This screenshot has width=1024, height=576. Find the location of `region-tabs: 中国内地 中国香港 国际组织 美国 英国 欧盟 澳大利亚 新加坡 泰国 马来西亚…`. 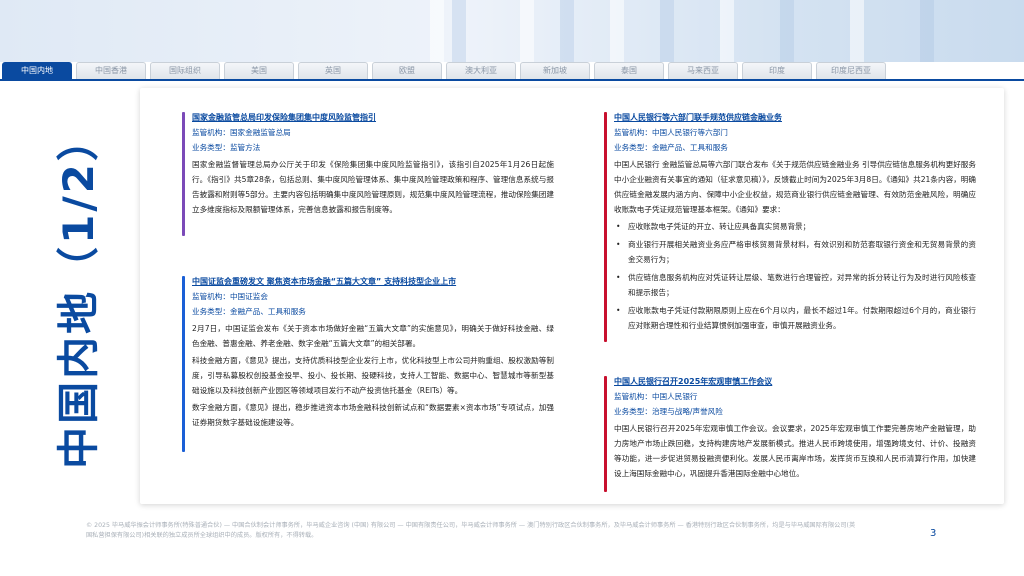

region-tabs: 中国内地 中国香港 国际组织 美国 英国 欧盟 澳大利亚 新加坡 泰国 马来西亚… is located at coordinates (512, 71).